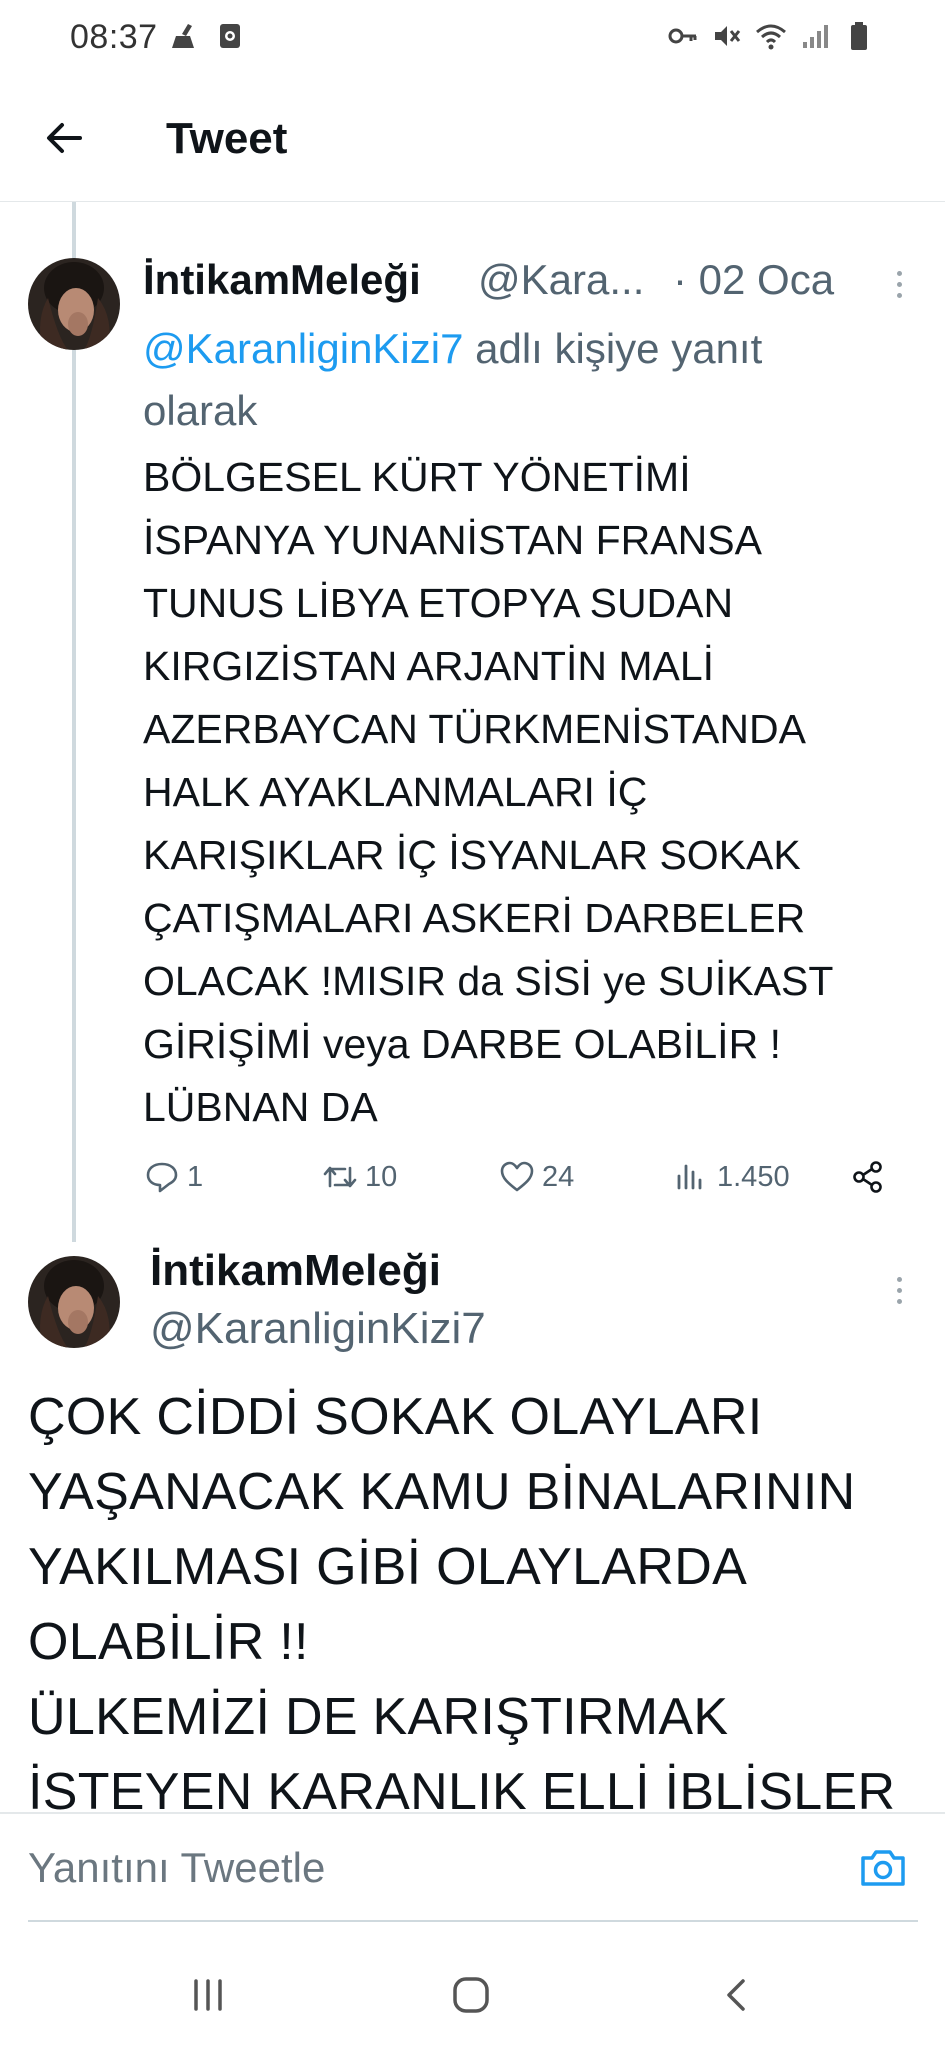 The height and width of the screenshot is (2048, 945). What do you see at coordinates (230, 36) in the screenshot?
I see `screen-record-icon` at bounding box center [230, 36].